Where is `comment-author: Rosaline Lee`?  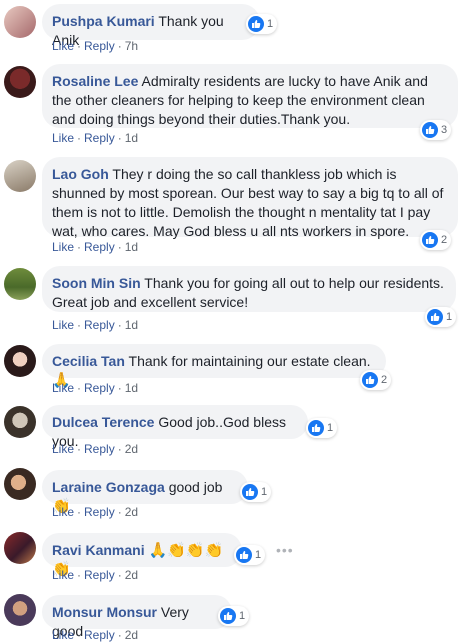
comment-author: Rosaline Lee is located at coordinates (95, 81).